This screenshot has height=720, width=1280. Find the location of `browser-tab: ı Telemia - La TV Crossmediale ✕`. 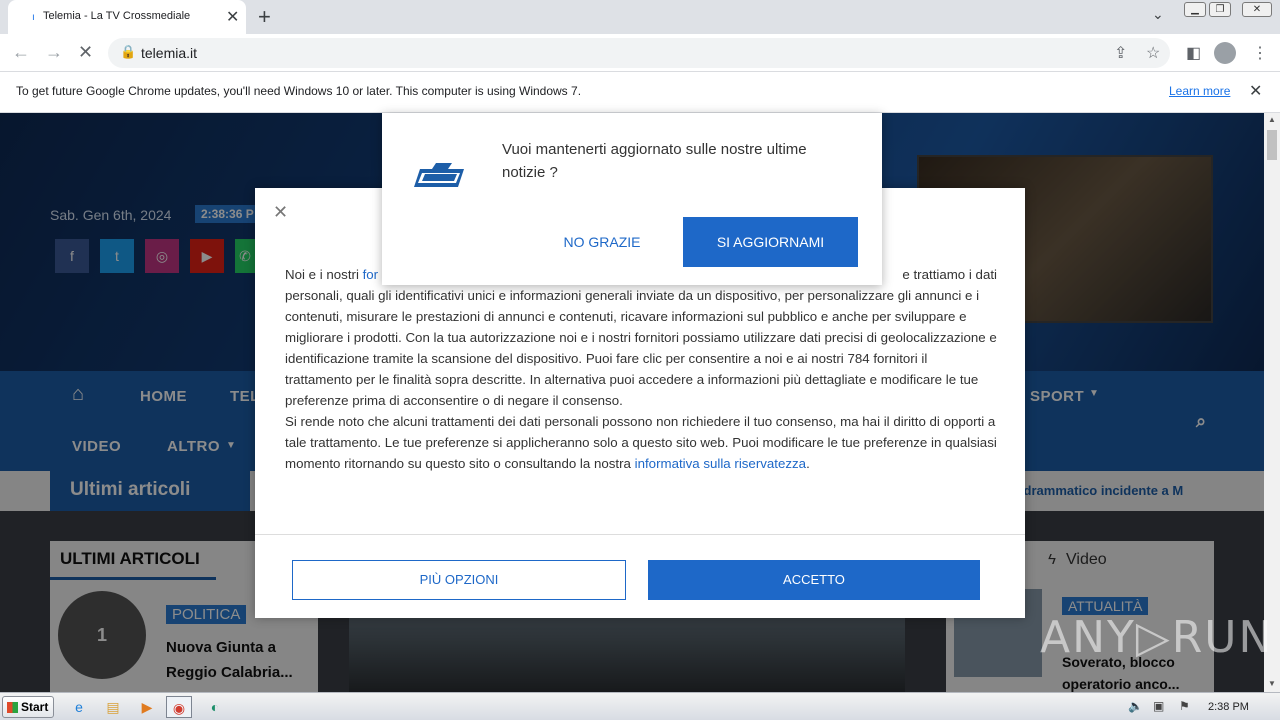

browser-tab: ı Telemia - La TV Crossmediale ✕ is located at coordinates (127, 17).